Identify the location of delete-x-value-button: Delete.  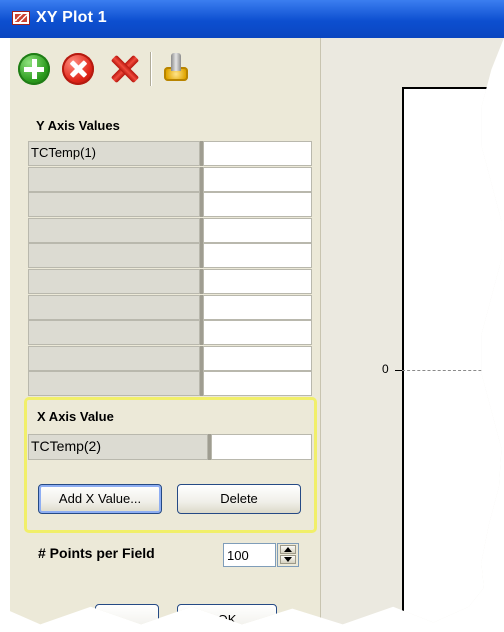
(239, 499).